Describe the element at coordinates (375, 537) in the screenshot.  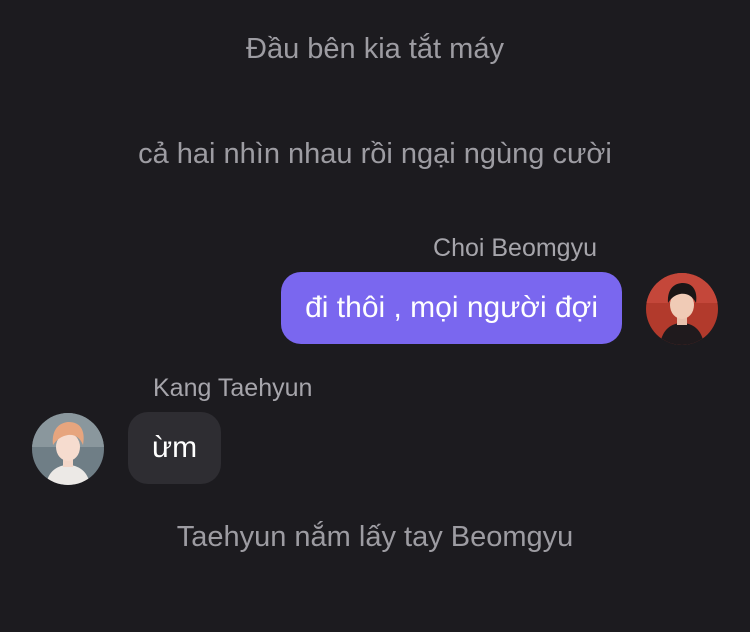
I see `narration-text: Taehyun nắm lấy tay Beomgyu` at that location.